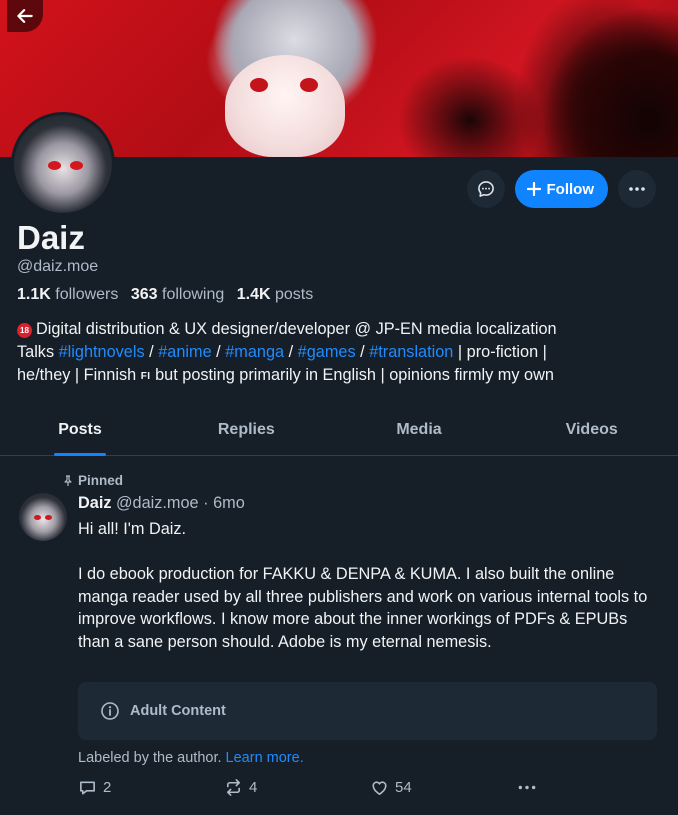 This screenshot has width=678, height=815. I want to click on like-button: 54, so click(391, 787).